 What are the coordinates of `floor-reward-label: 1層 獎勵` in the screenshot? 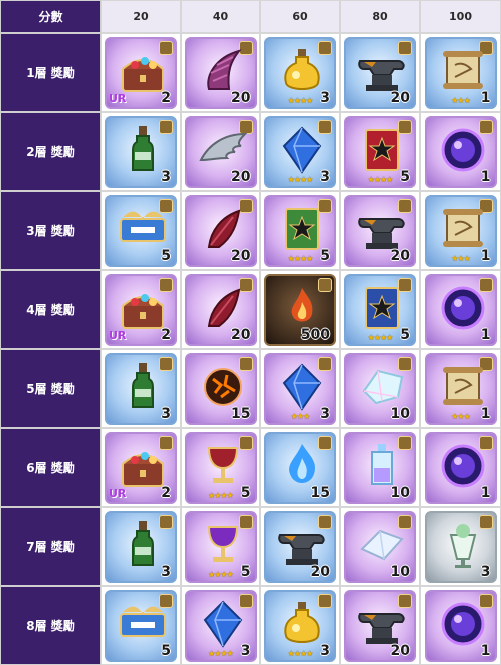 It's located at (50, 72).